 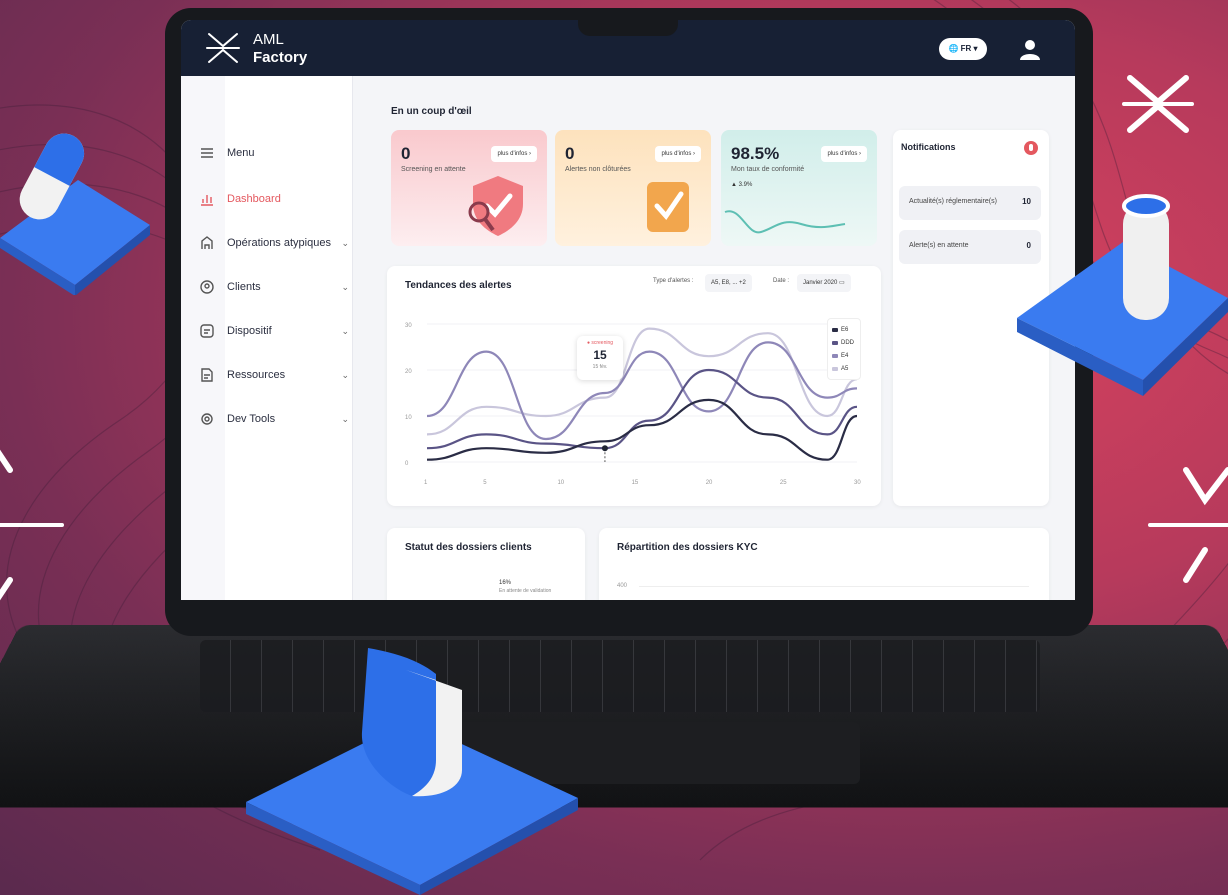 What do you see at coordinates (633, 188) in the screenshot?
I see `kpi-card-alerts: 0 Alertes non clôturées plus d'infos ›` at bounding box center [633, 188].